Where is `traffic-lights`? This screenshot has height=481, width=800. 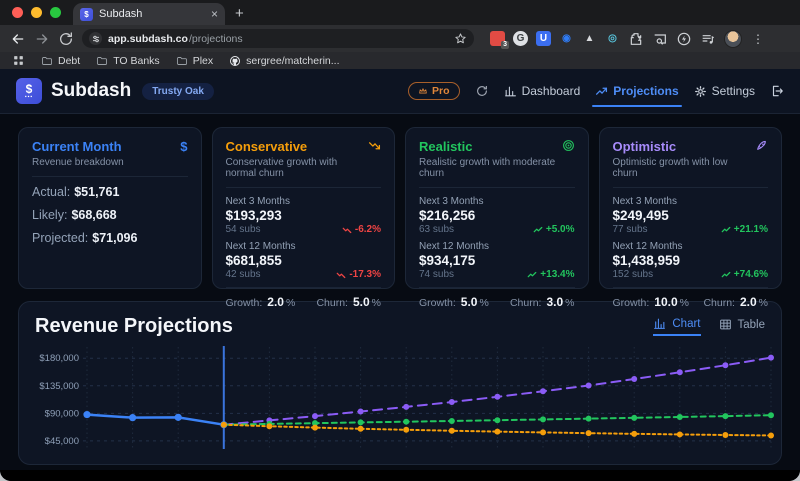
traffic-lights is located at coordinates (36, 12).